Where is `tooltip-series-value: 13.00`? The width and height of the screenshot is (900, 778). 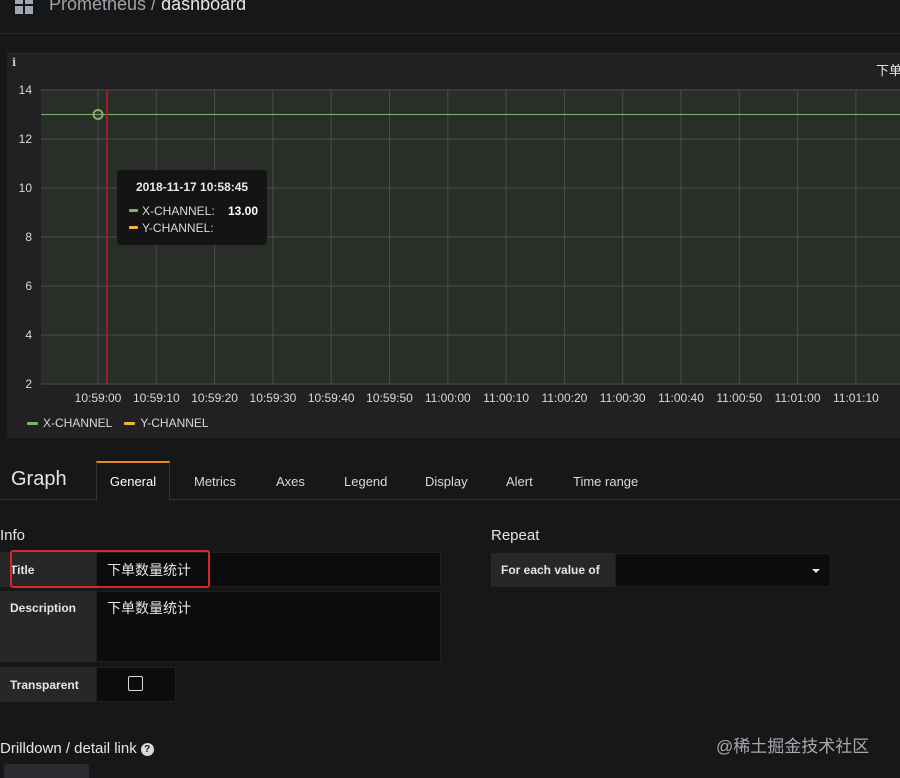 tooltip-series-value: 13.00 is located at coordinates (243, 210).